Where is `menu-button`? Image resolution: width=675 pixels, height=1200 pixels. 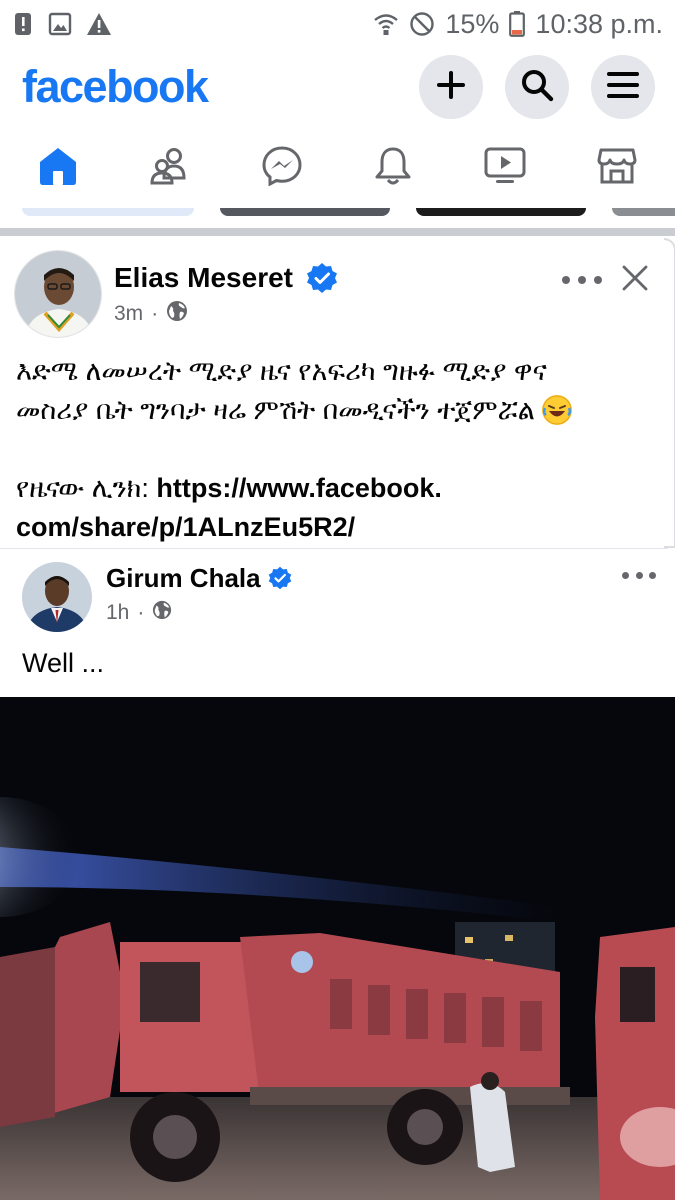
menu-button is located at coordinates (623, 87).